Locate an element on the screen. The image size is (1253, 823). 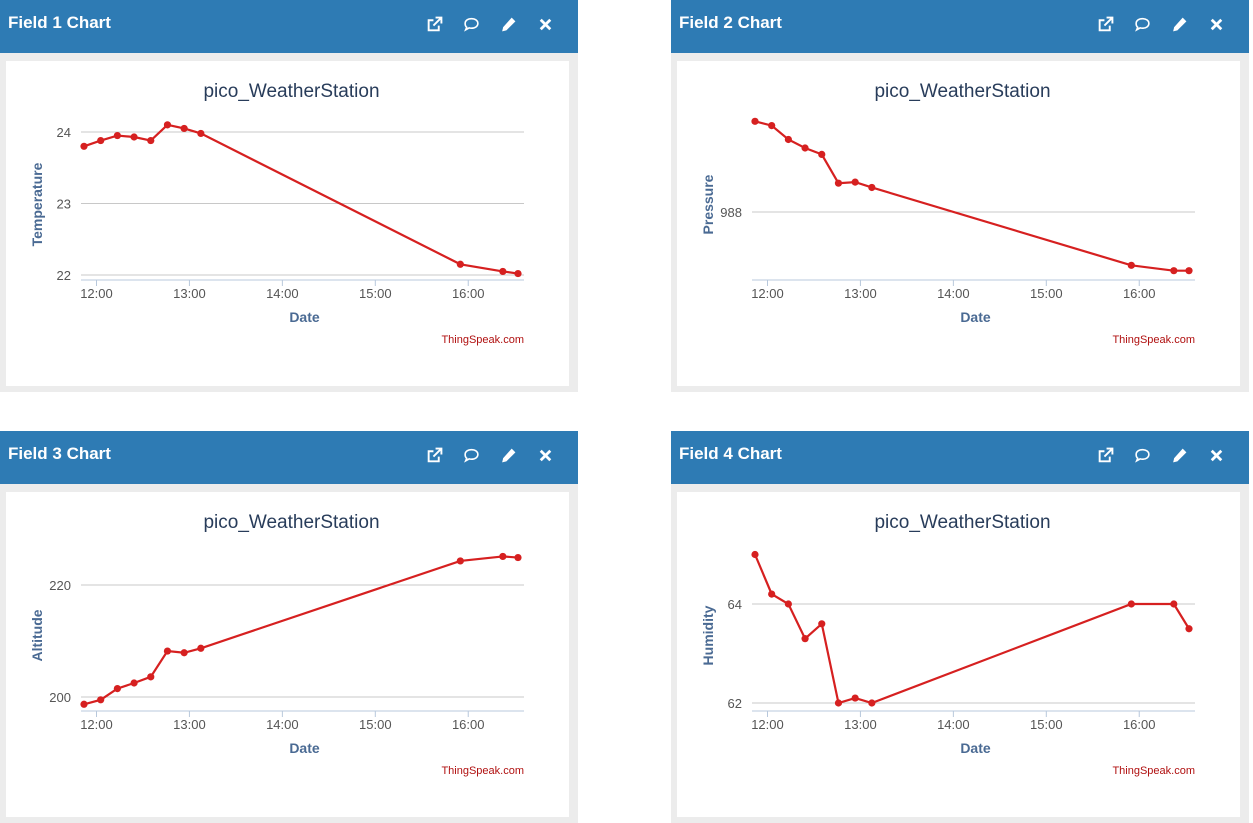
y-tick-label: 24 is located at coordinates (64, 132).